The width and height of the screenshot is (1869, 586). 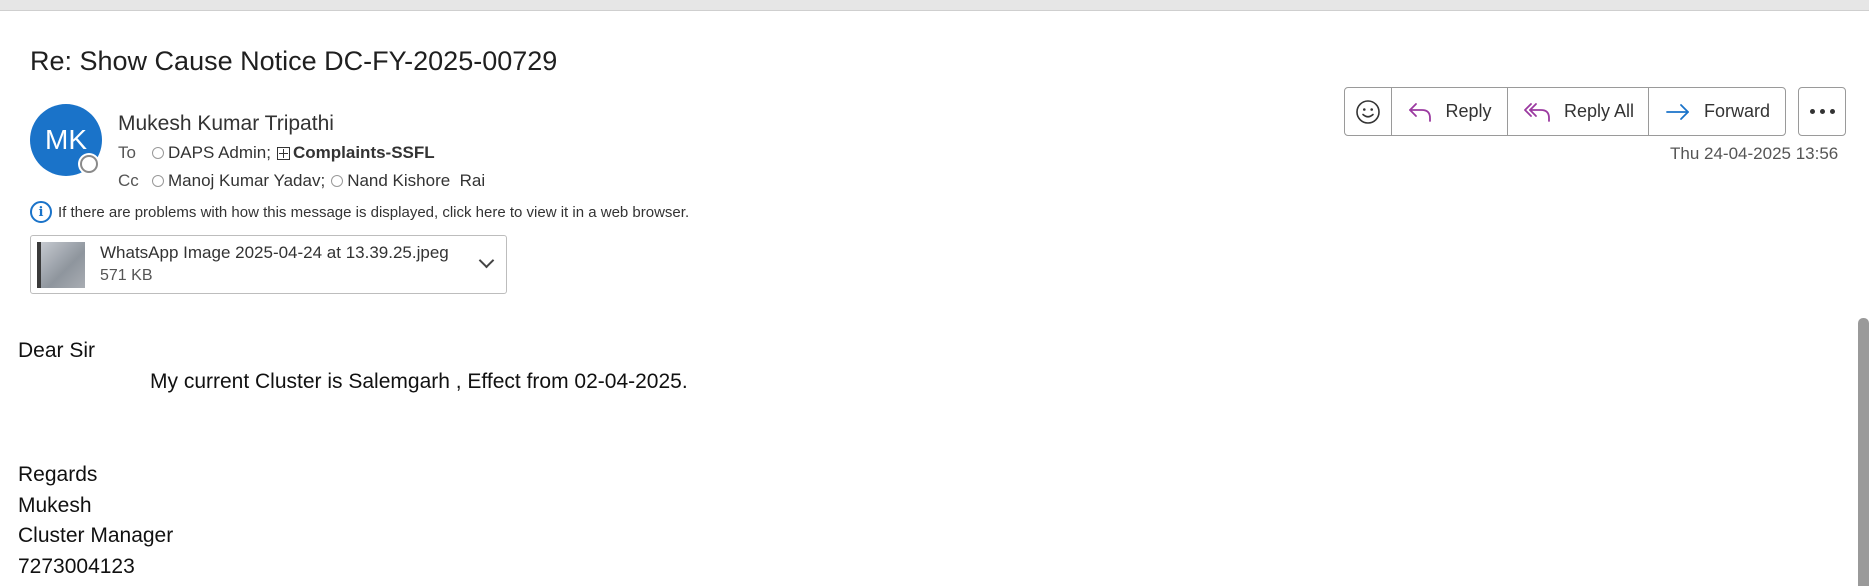 What do you see at coordinates (76, 566) in the screenshot?
I see `signature-phone: 7273004123` at bounding box center [76, 566].